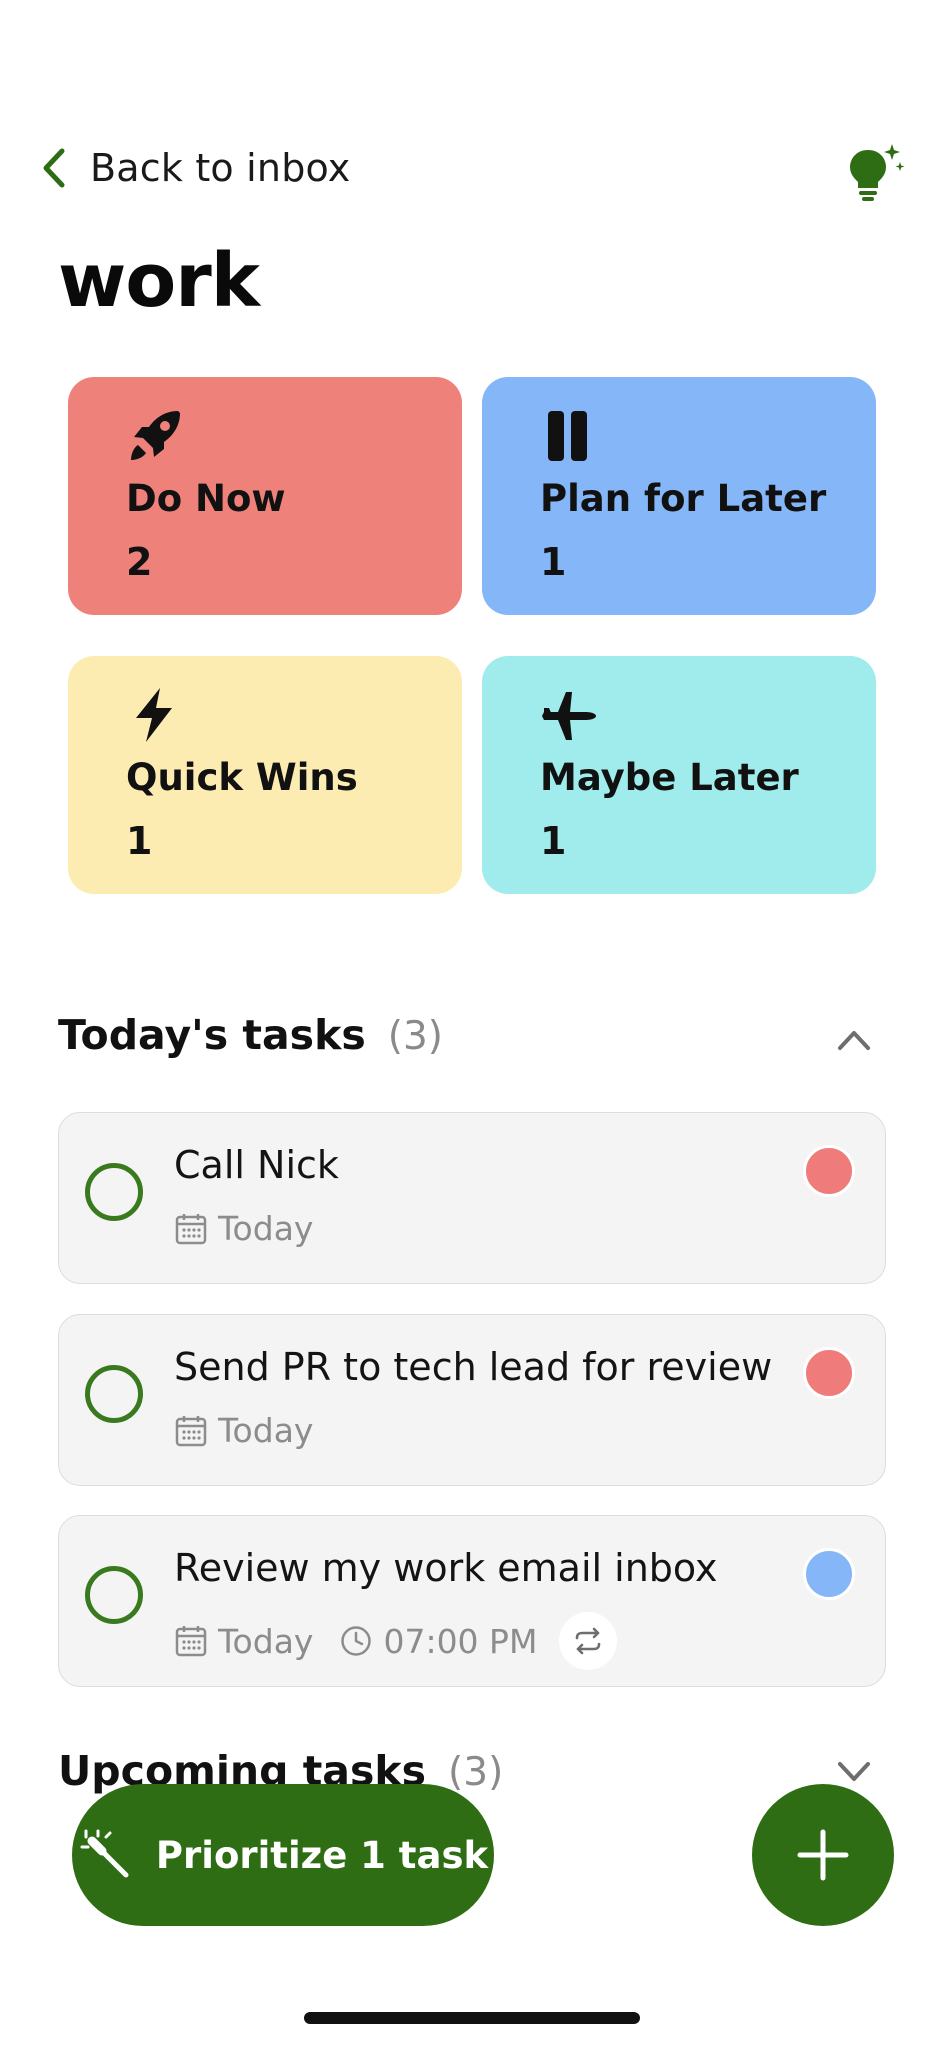 This screenshot has width=944, height=2046. Describe the element at coordinates (683, 498) in the screenshot. I see `quadrant-name: Plan for Later` at that location.